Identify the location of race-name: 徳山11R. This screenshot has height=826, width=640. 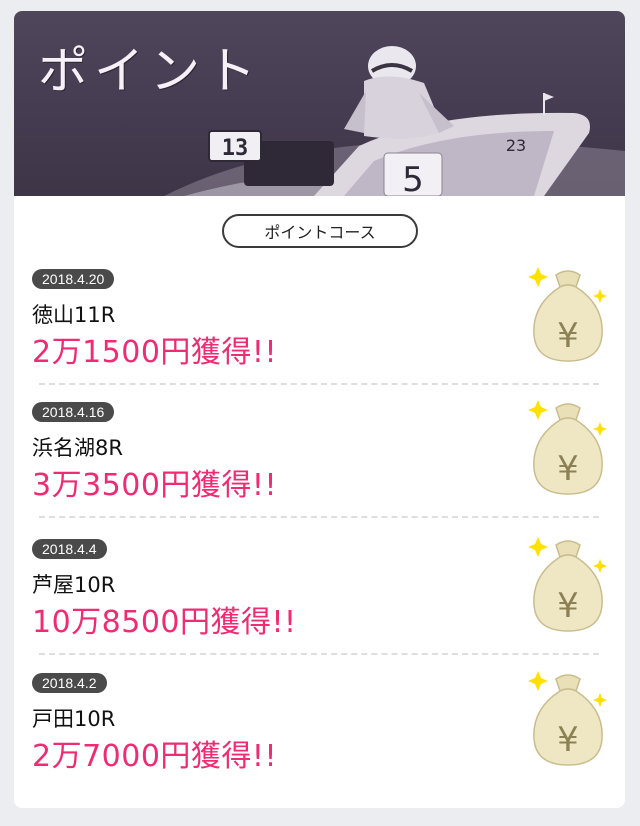
(74, 315).